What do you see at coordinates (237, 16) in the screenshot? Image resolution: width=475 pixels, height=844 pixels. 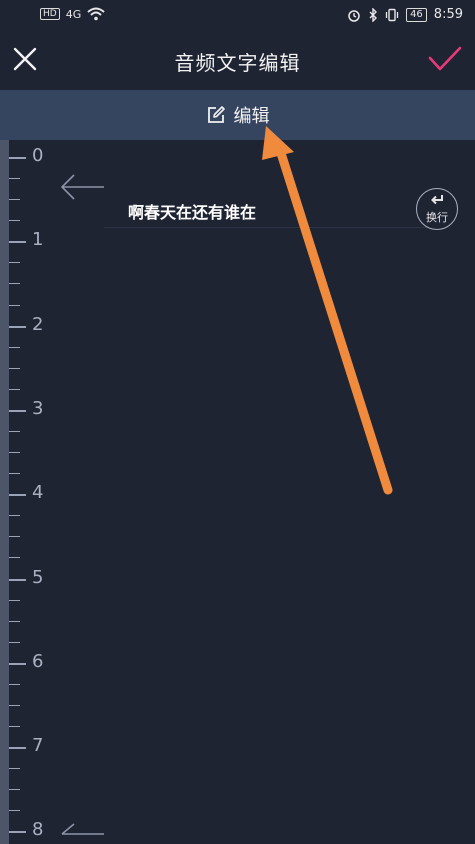 I see `status-bar: HD 4G 46 8:59` at bounding box center [237, 16].